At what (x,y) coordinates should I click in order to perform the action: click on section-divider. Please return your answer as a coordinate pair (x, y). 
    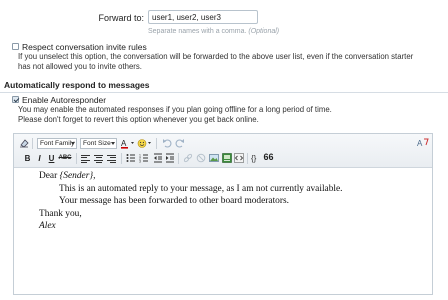
    Looking at the image, I should click on (224, 92).